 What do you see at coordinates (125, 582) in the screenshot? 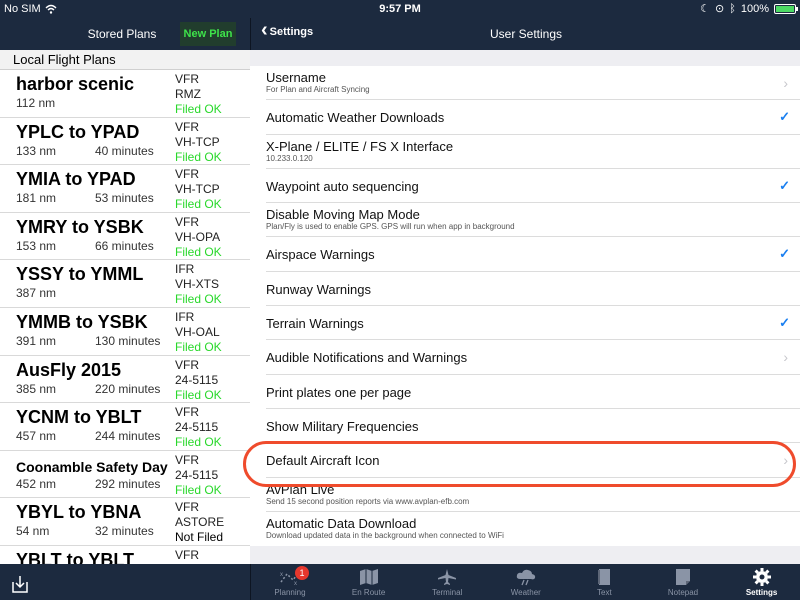
I see `left-toolbar` at bounding box center [125, 582].